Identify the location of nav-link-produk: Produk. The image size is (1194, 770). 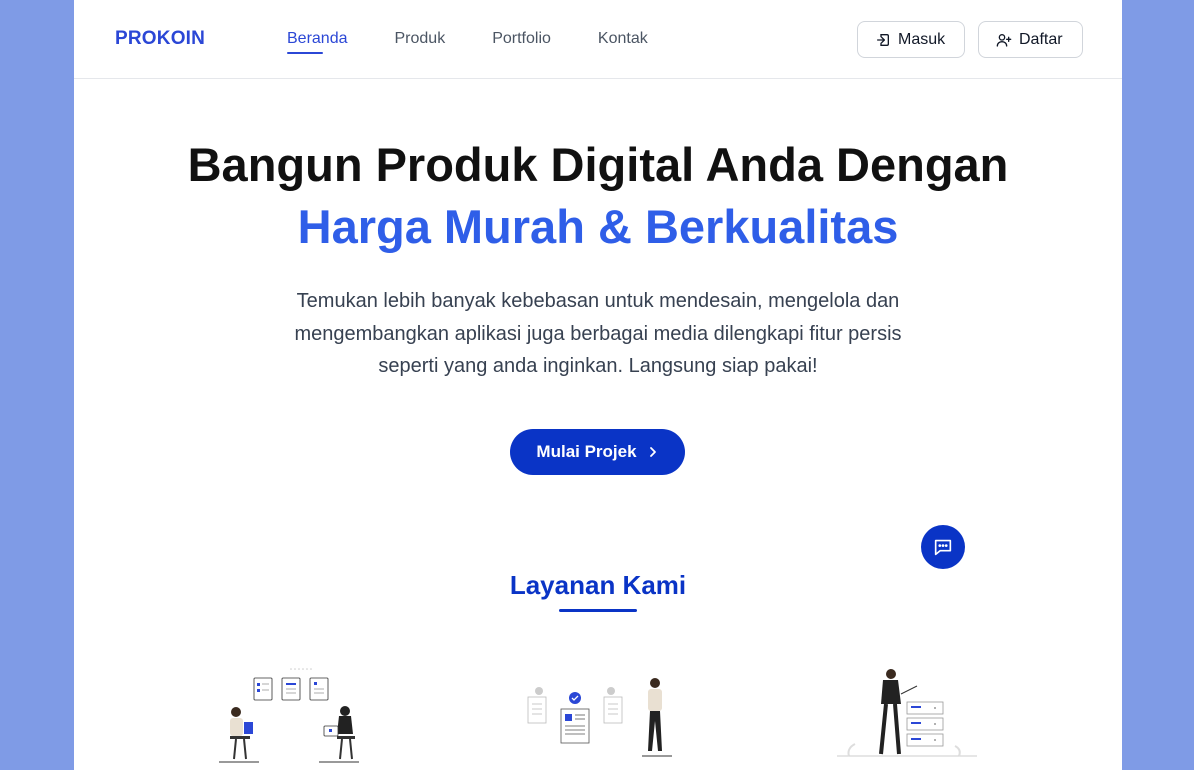
(420, 42).